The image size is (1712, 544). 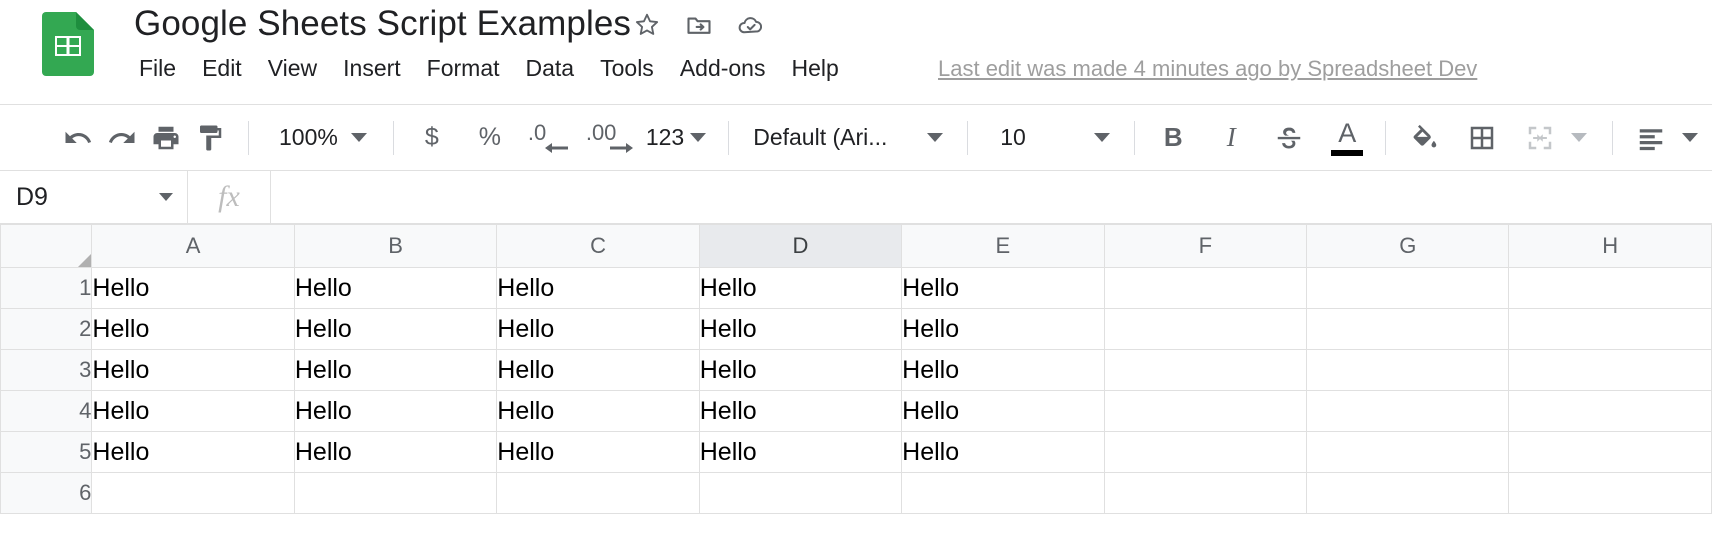 I want to click on cell-c4: Hello, so click(x=598, y=411).